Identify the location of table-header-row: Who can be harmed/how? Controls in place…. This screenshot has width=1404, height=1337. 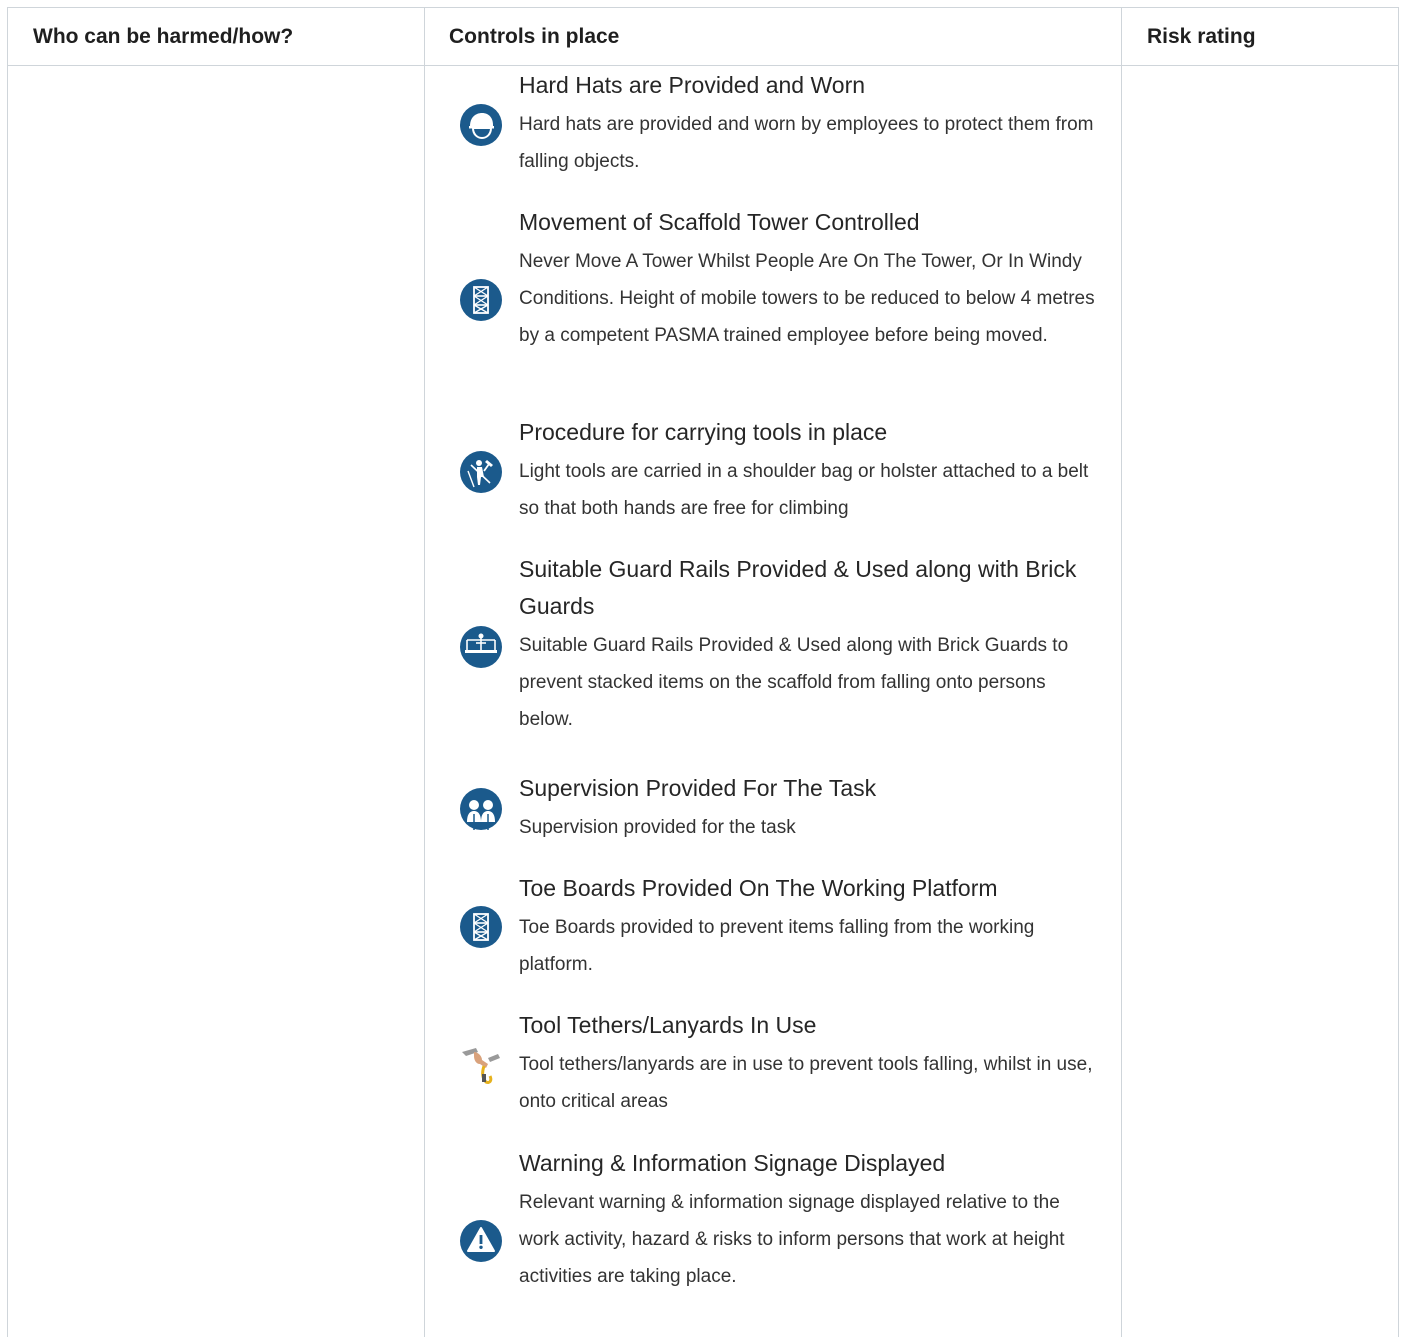
(703, 37).